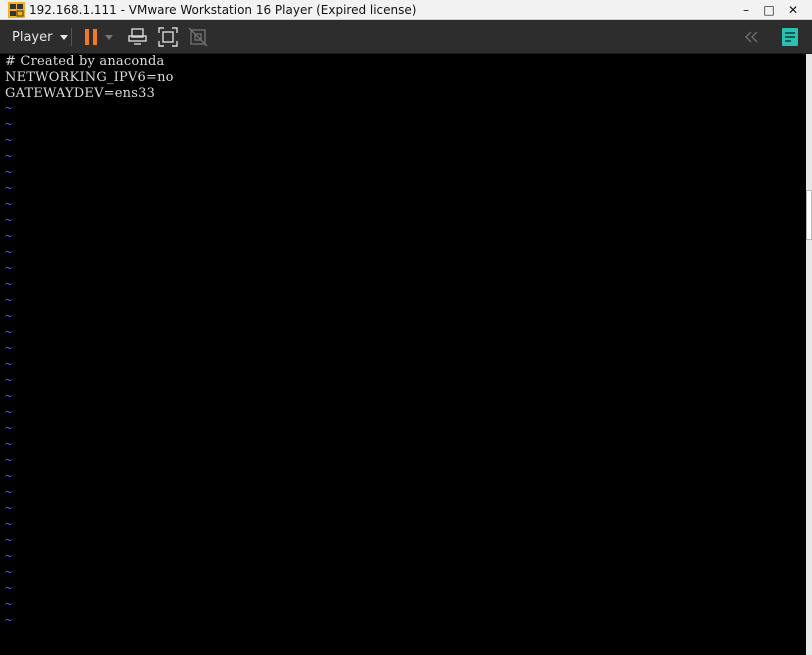  What do you see at coordinates (109, 37) in the screenshot?
I see `power-dropdown-chevron-icon` at bounding box center [109, 37].